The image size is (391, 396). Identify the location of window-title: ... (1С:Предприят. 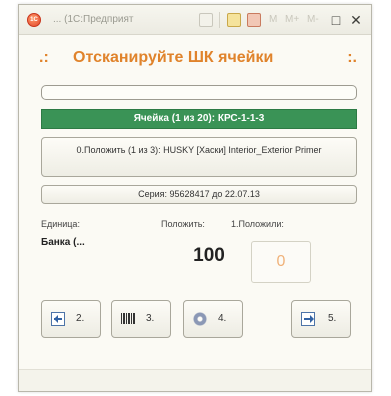
(93, 19).